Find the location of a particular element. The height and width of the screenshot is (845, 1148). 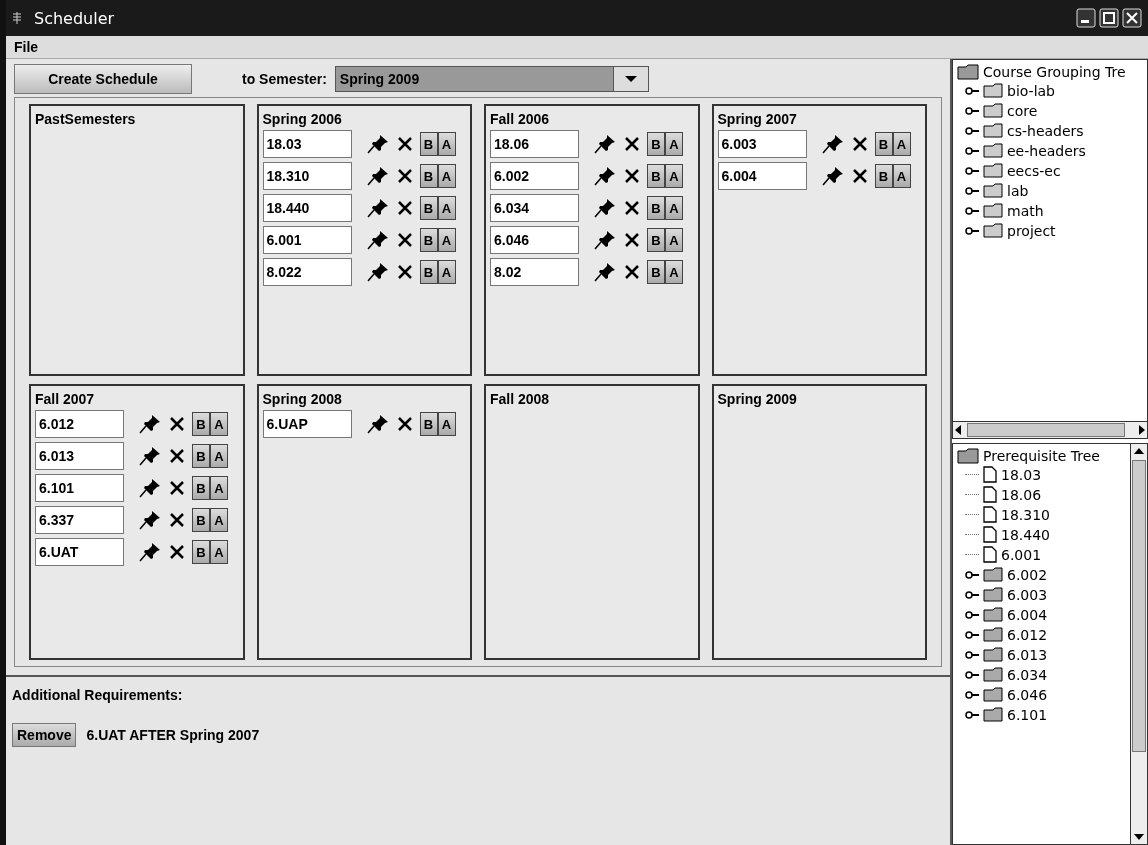

course-field: 6.001 is located at coordinates (307, 240).